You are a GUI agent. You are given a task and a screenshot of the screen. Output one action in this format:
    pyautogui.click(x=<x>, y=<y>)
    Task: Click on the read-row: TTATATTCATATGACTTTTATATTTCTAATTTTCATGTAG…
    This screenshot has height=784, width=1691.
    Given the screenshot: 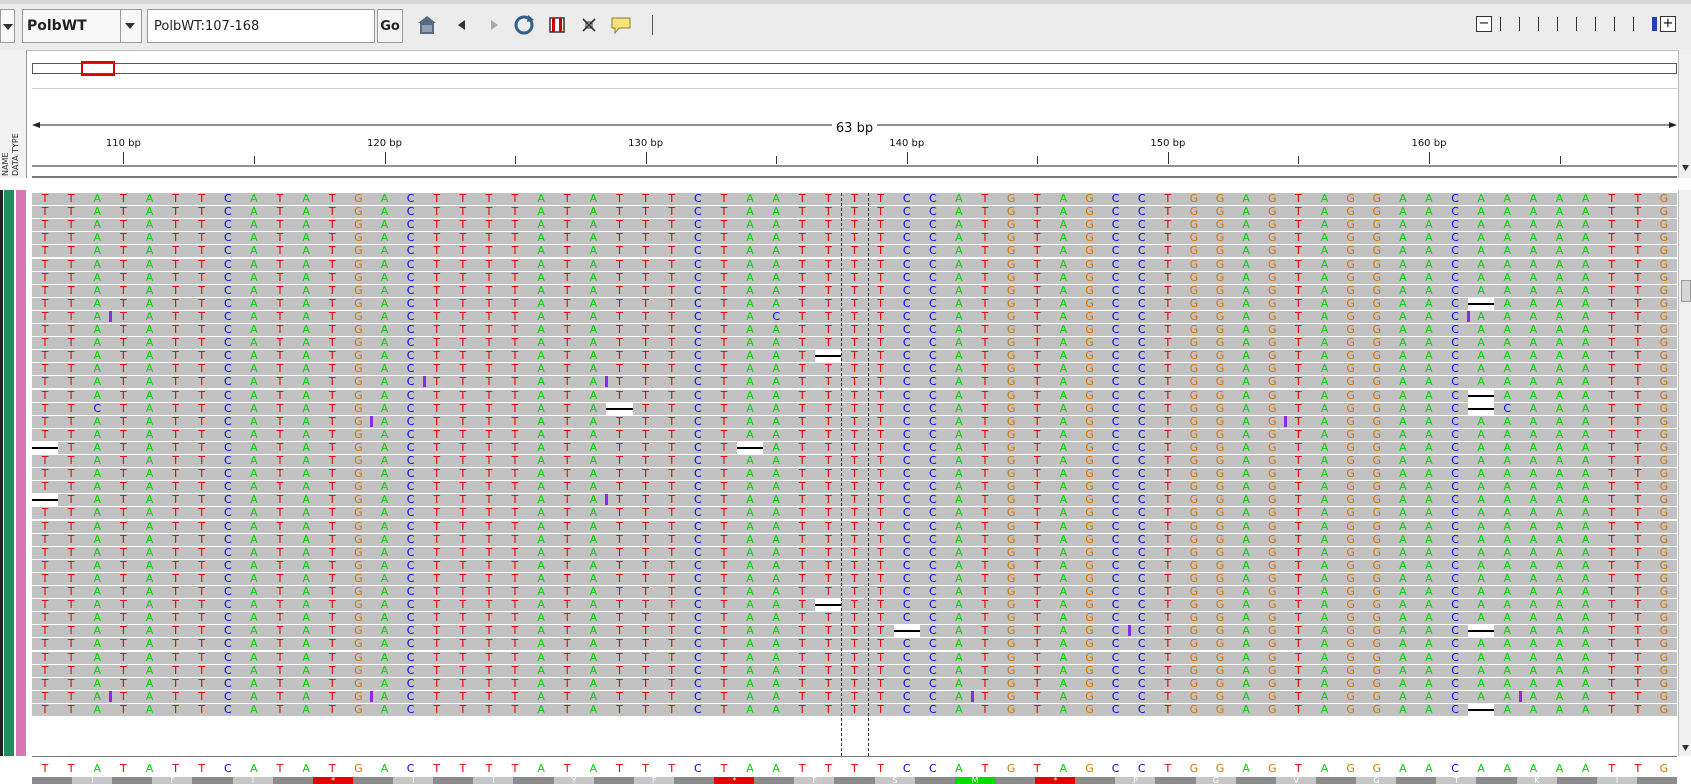 What is the action you would take?
    pyautogui.click(x=854, y=631)
    